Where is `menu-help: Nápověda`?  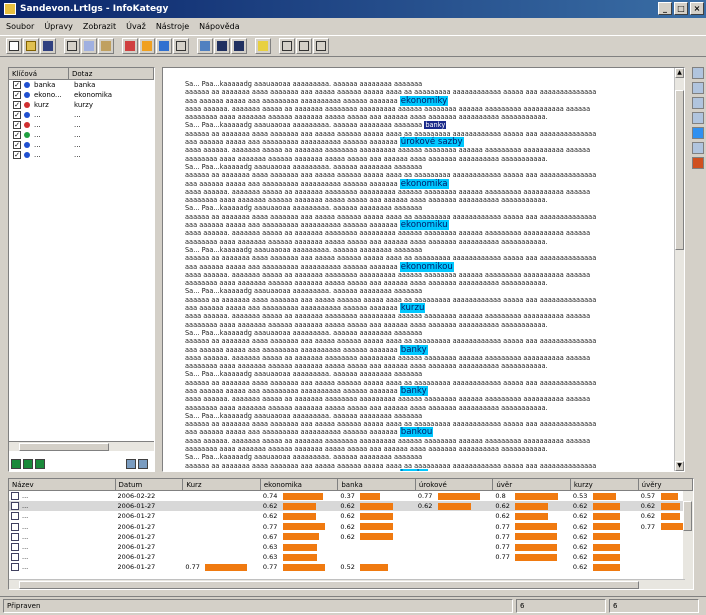
menu-help: Nápověda is located at coordinates (219, 26).